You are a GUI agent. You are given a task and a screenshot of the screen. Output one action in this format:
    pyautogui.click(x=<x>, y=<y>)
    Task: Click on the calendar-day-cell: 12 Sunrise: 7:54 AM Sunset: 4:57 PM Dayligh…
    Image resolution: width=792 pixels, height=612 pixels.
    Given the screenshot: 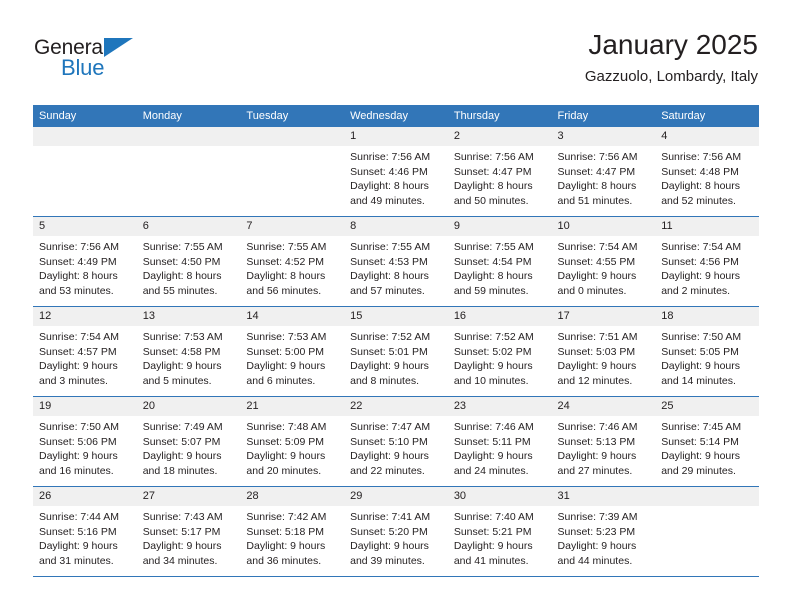 What is the action you would take?
    pyautogui.click(x=85, y=351)
    